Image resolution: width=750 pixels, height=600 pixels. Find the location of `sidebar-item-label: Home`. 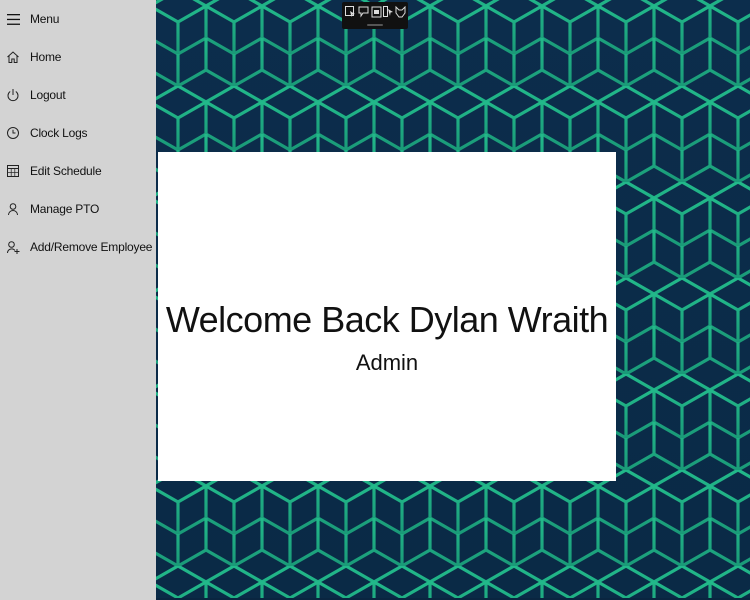

sidebar-item-label: Home is located at coordinates (46, 57).